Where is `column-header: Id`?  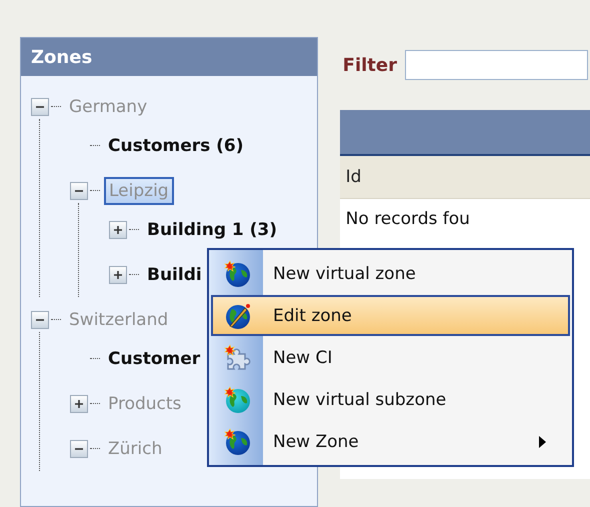
column-header: Id is located at coordinates (465, 177).